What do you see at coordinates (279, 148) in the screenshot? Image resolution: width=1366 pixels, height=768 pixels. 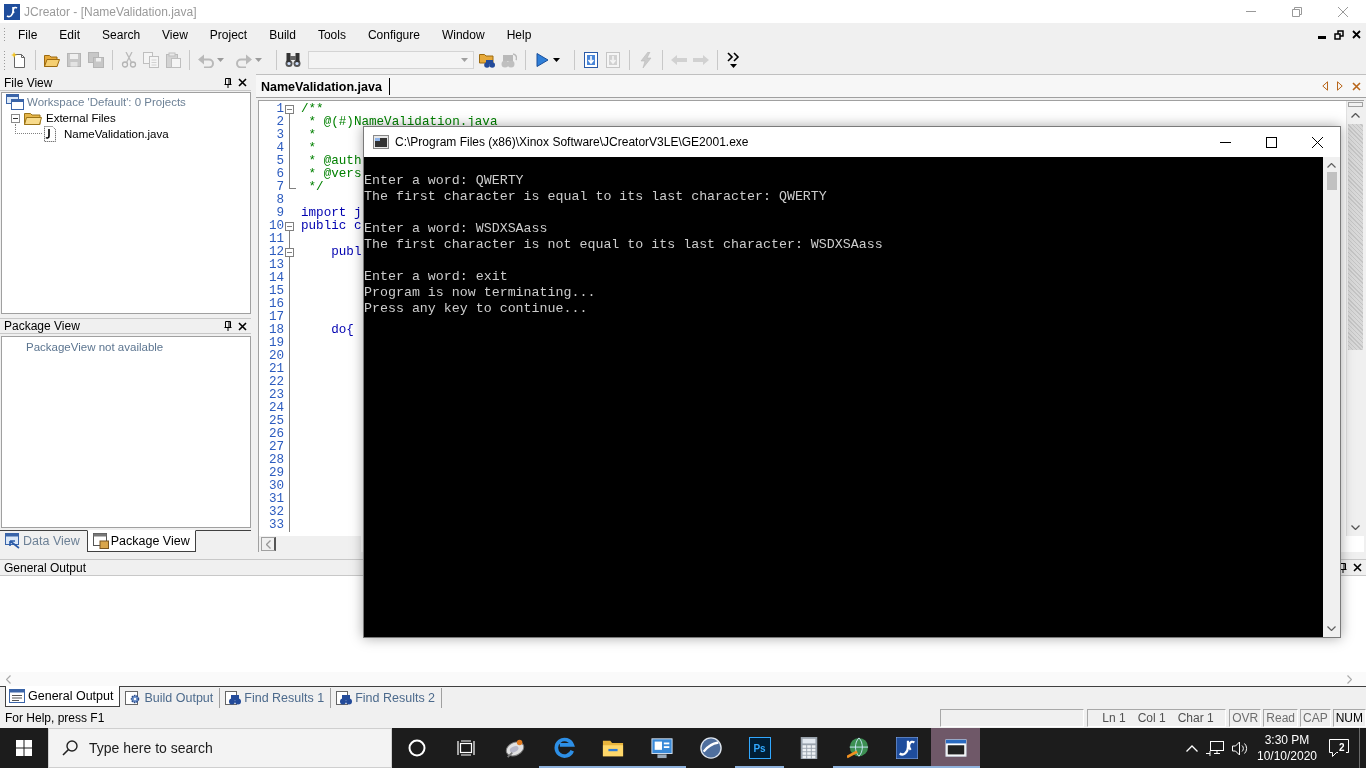 I see `line-number: 4` at bounding box center [279, 148].